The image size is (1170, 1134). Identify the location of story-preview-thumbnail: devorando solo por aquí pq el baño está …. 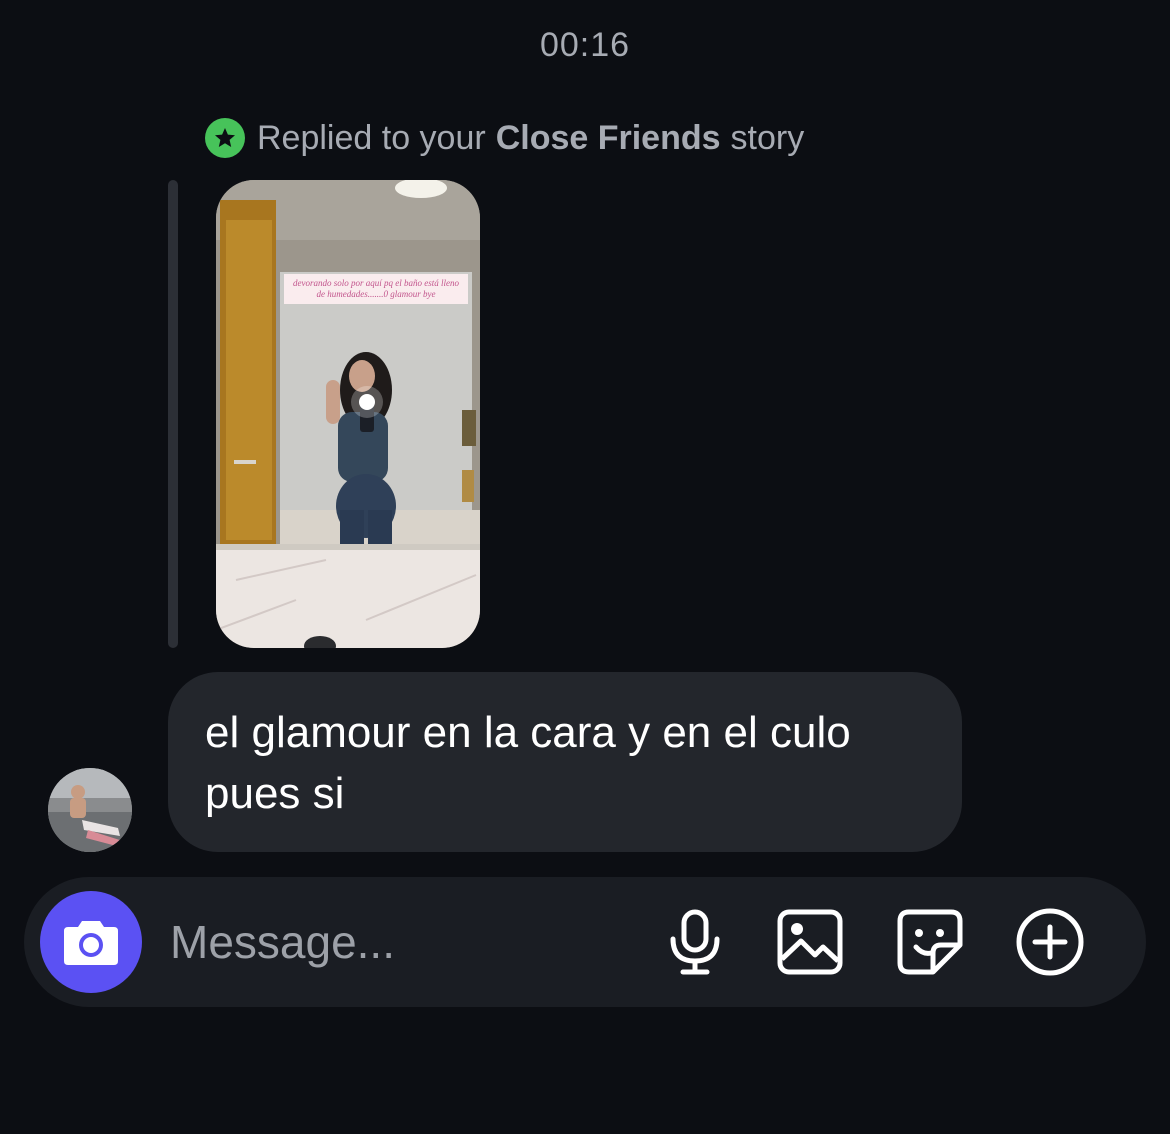
(348, 414).